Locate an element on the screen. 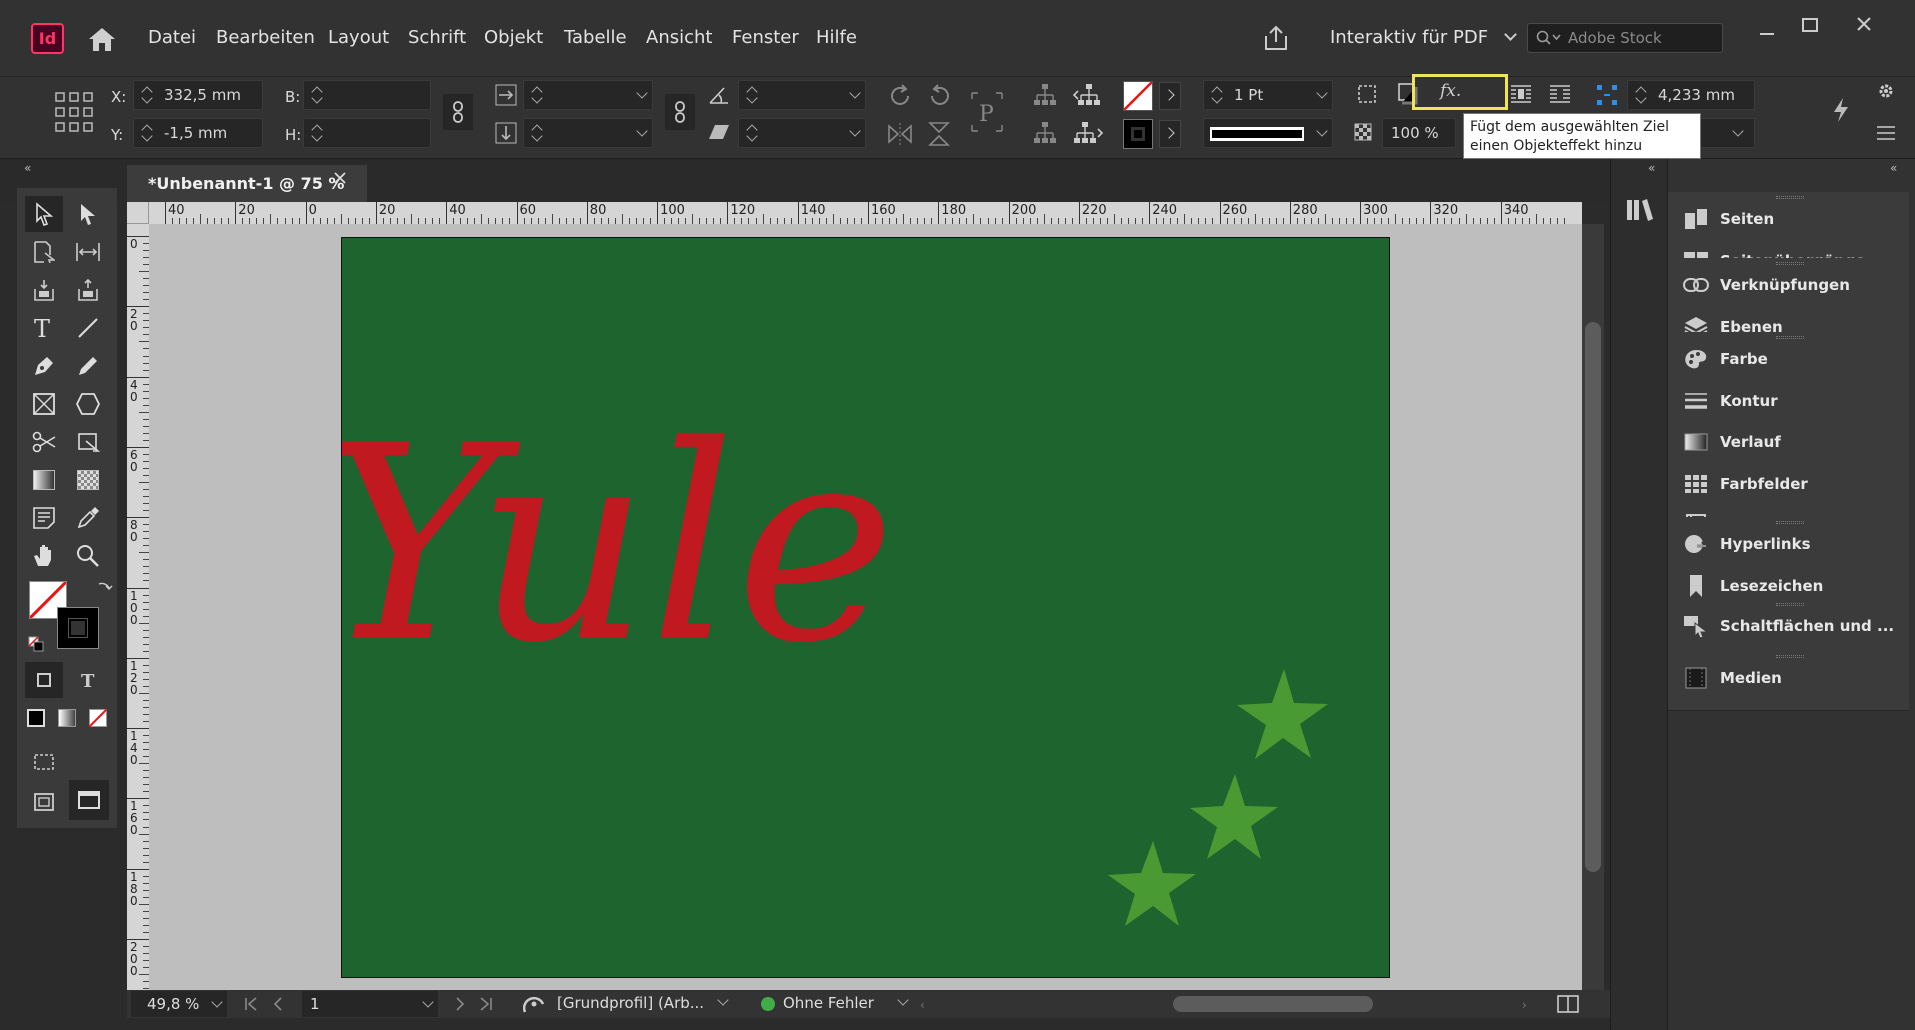 The width and height of the screenshot is (1915, 1030). select-previous-object-icon is located at coordinates (1088, 95).